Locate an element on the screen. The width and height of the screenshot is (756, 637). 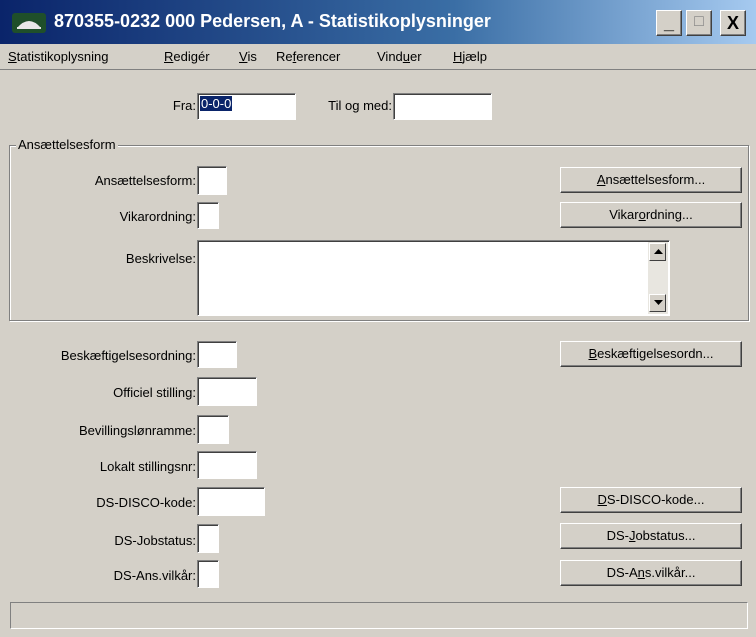
employment-terms-input is located at coordinates (208, 574).